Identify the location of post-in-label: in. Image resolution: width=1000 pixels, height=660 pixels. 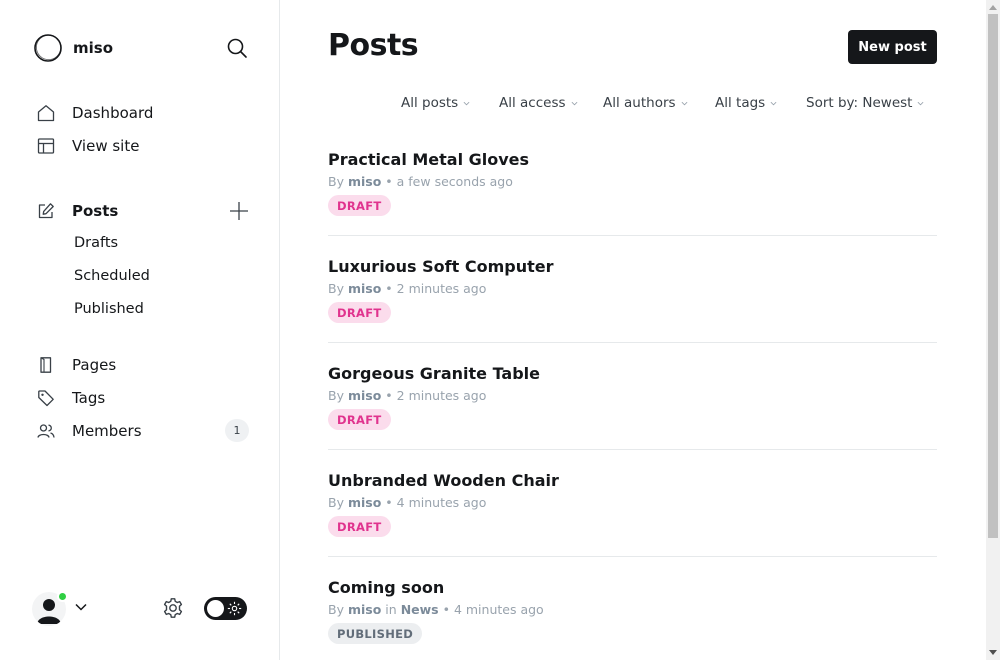
(391, 609).